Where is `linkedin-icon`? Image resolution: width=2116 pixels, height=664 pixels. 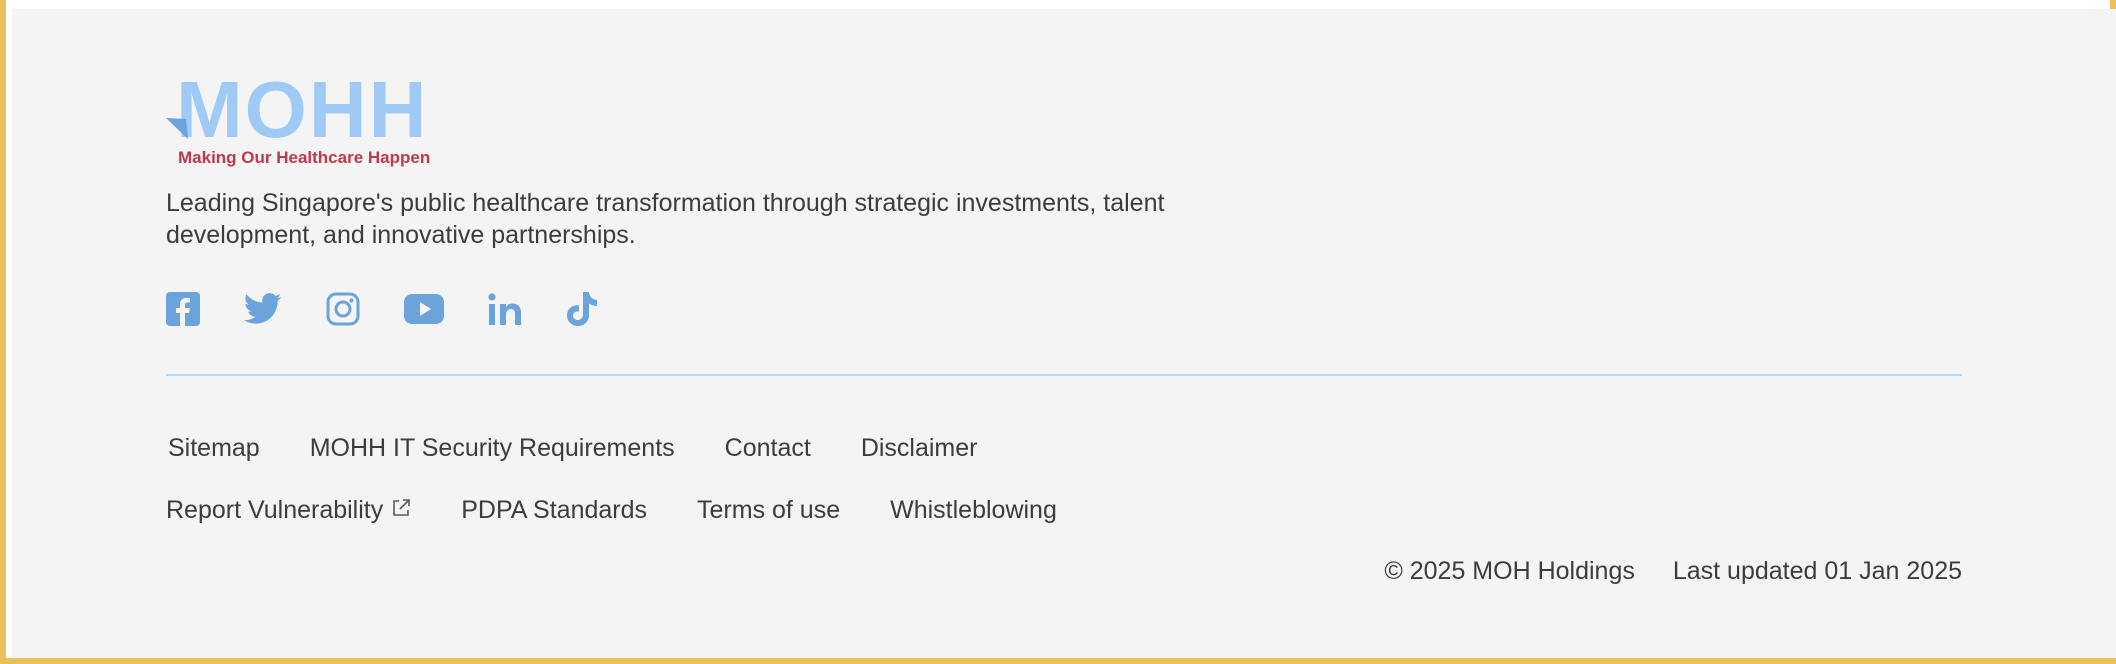 linkedin-icon is located at coordinates (505, 309).